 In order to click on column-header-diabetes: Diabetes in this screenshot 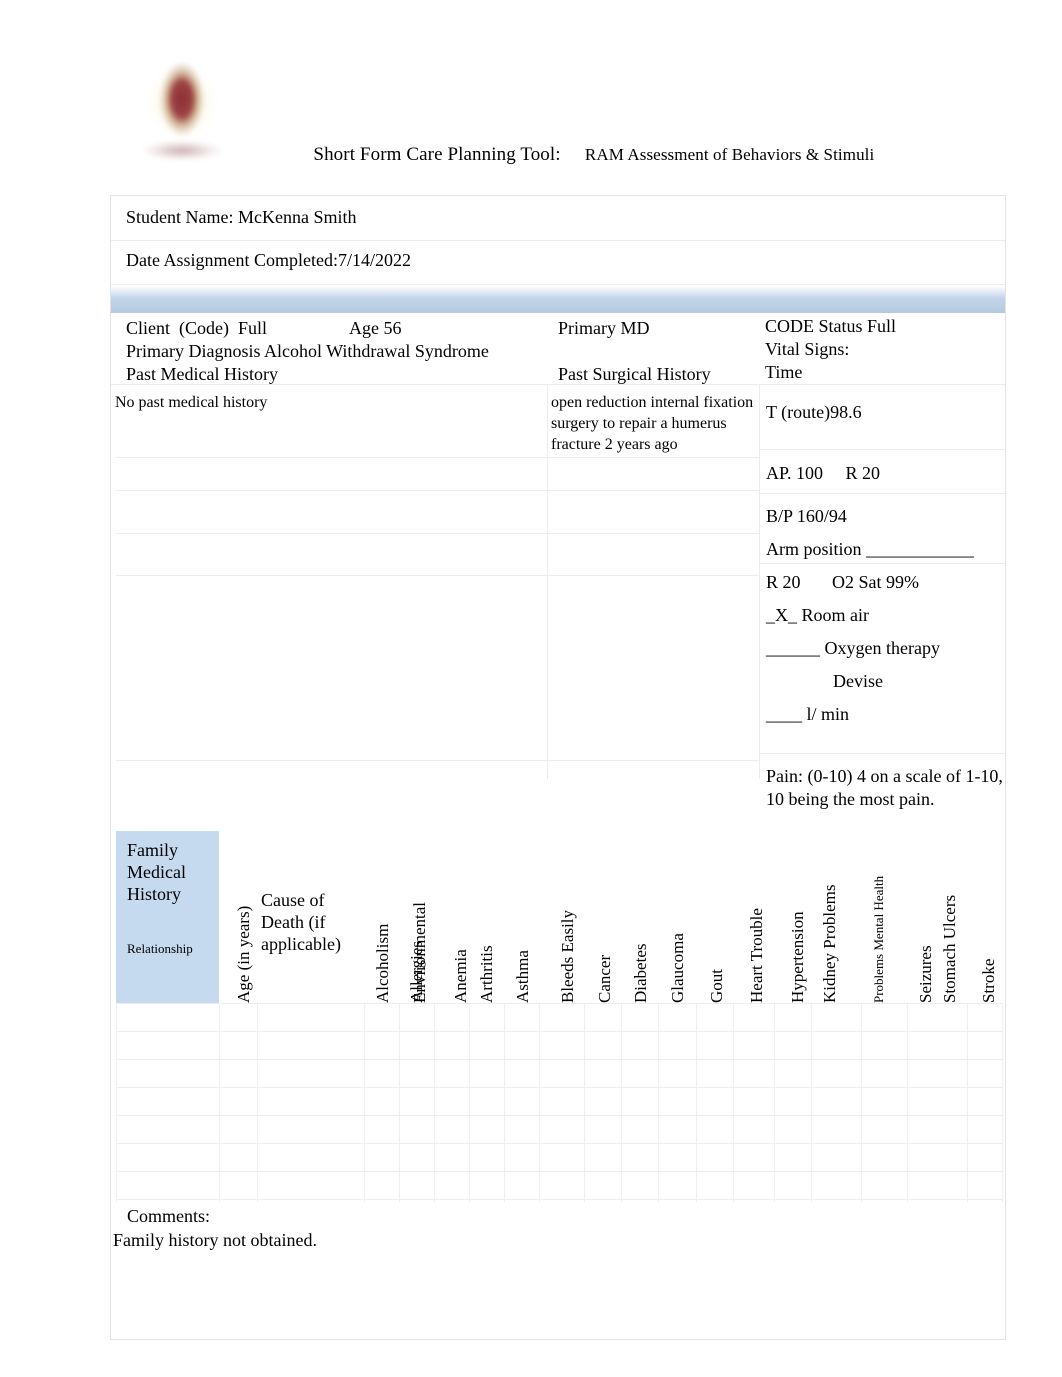, I will do `click(640, 973)`.